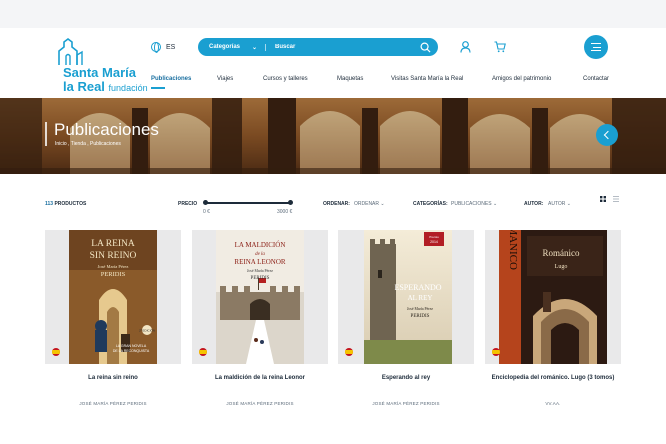 This screenshot has height=444, width=666. What do you see at coordinates (333, 14) in the screenshot?
I see `top-strip` at bounding box center [333, 14].